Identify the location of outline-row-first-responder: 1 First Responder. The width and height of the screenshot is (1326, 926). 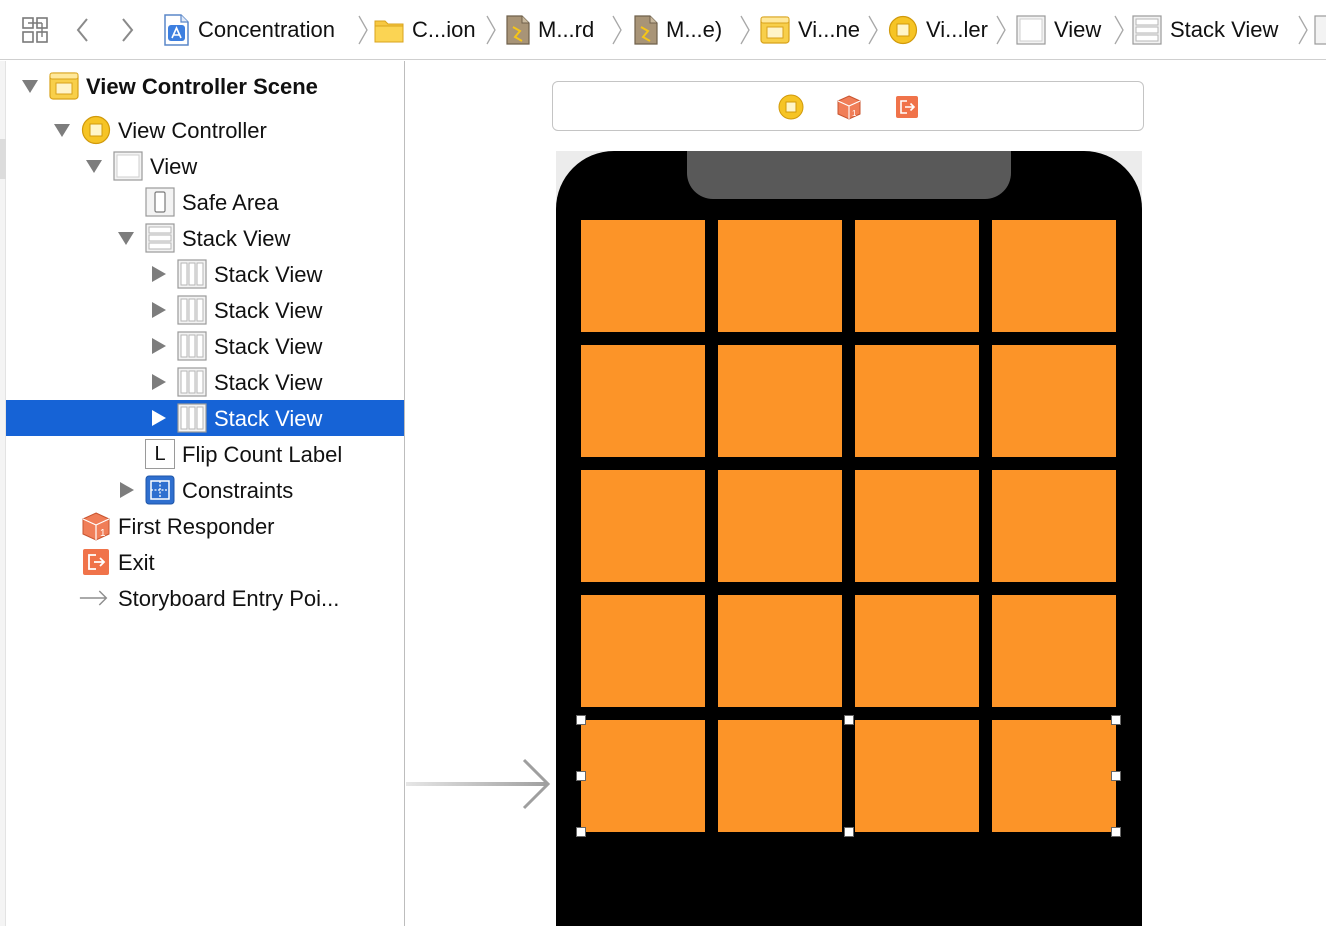
(205, 526).